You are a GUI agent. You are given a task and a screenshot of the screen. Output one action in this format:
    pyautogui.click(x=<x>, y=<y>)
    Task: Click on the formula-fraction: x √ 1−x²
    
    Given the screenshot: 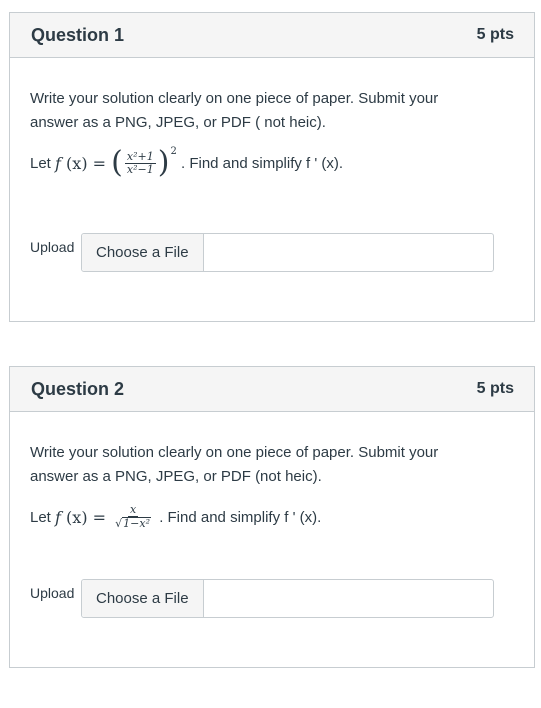 What is the action you would take?
    pyautogui.click(x=133, y=517)
    